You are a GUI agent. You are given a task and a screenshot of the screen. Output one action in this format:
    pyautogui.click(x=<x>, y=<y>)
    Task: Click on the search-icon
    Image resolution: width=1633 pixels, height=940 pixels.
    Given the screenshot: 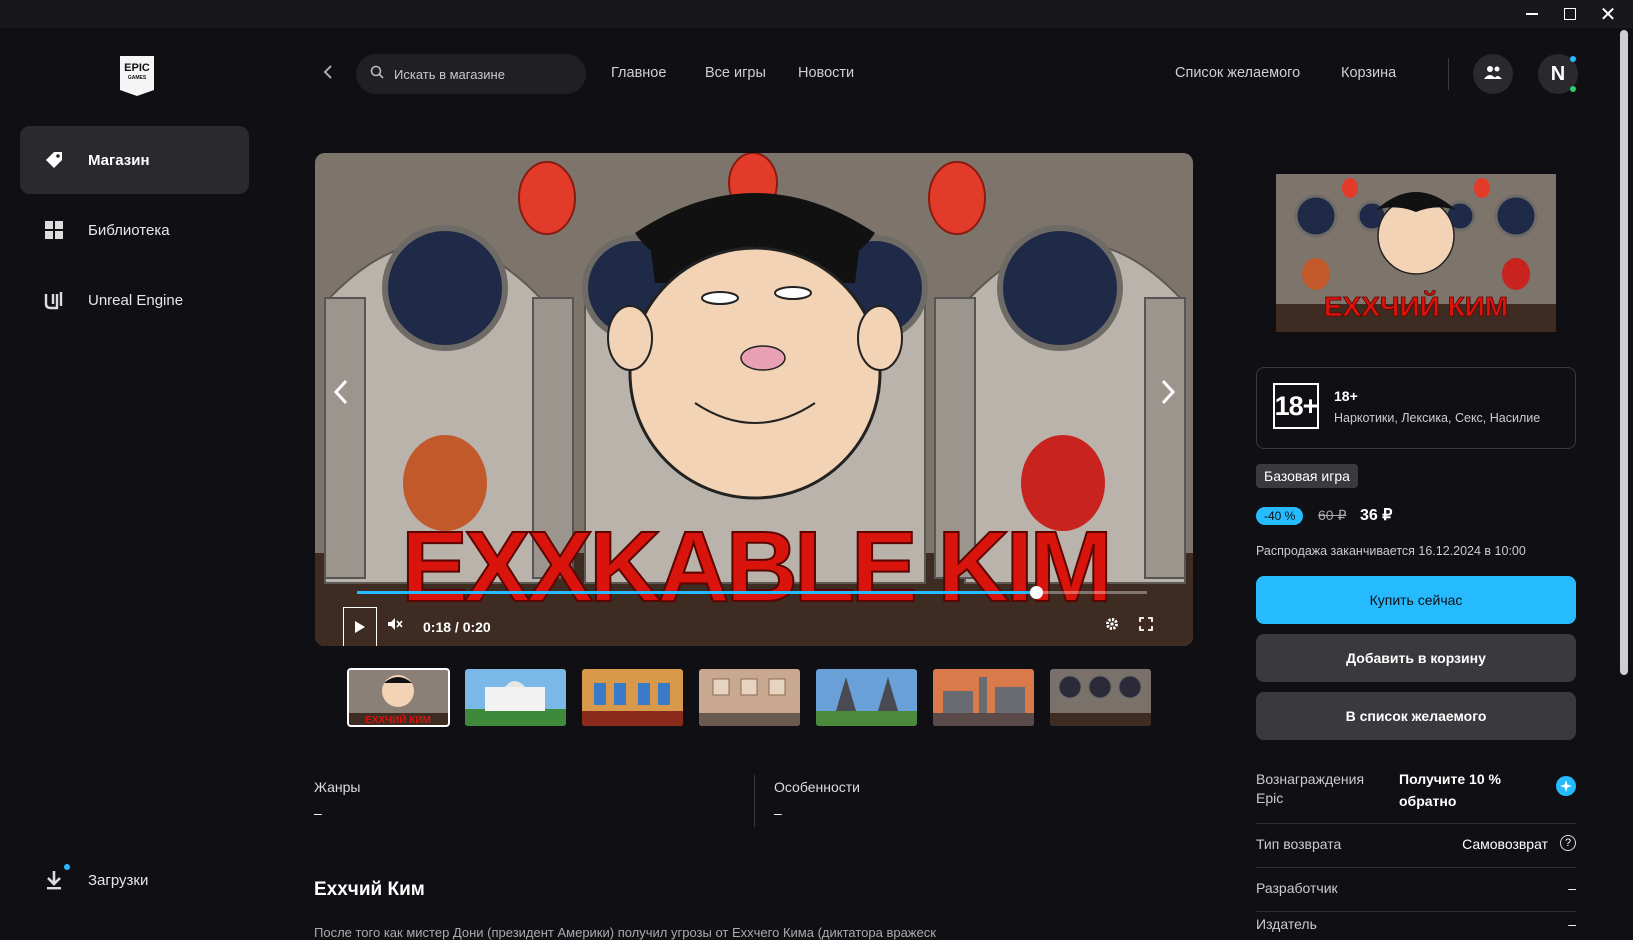 What is the action you would take?
    pyautogui.click(x=377, y=74)
    